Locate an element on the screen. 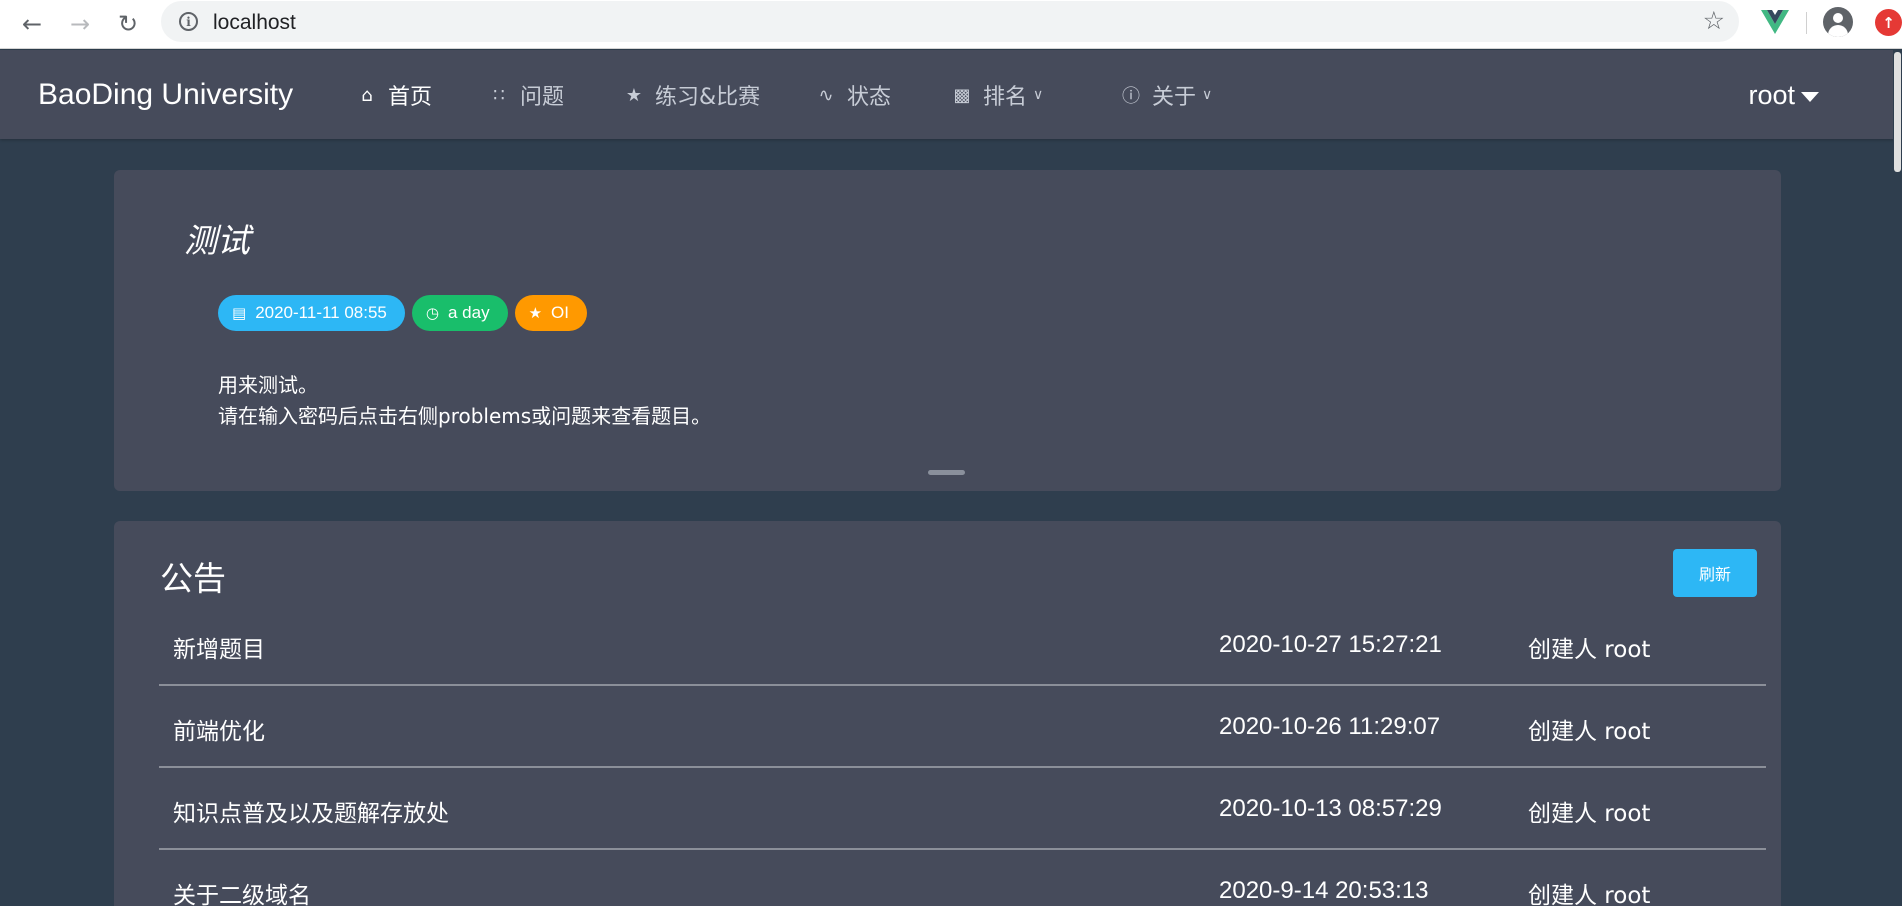 This screenshot has width=1902, height=906. caret-down-icon is located at coordinates (1810, 97).